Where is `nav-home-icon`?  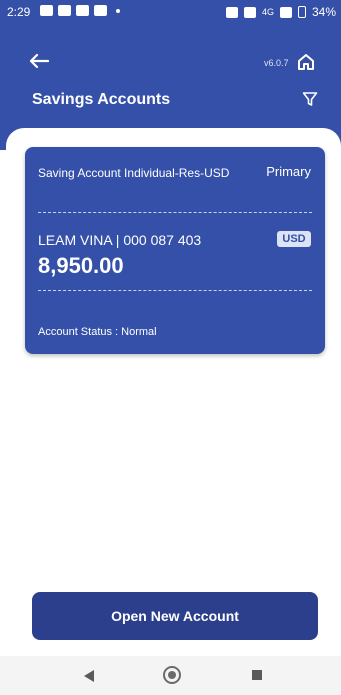
nav-home-icon is located at coordinates (172, 675).